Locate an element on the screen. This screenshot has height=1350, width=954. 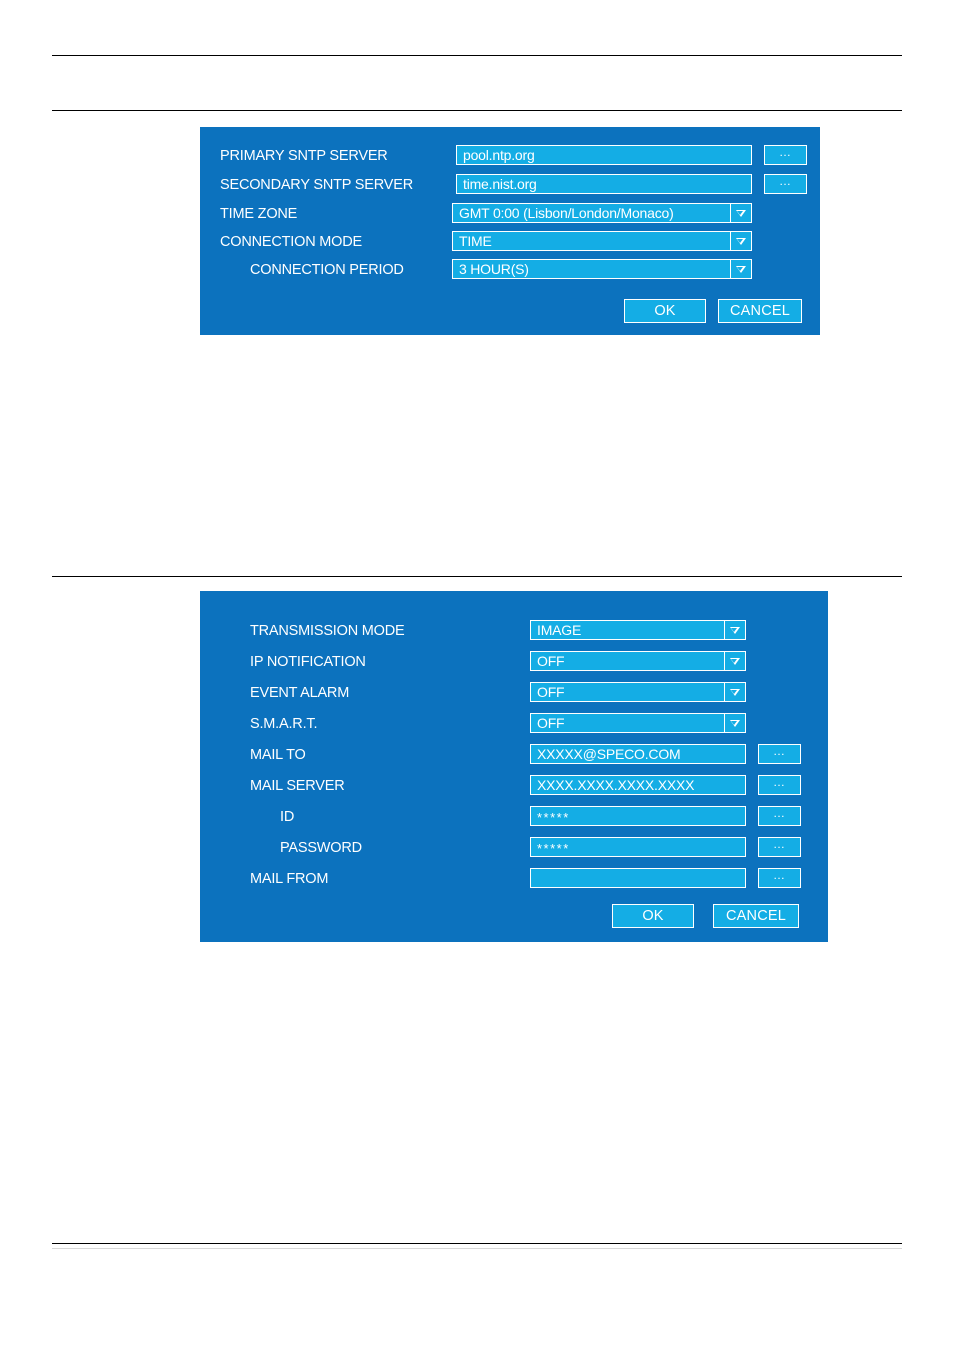
label-primary-sntp-server: PRIMARY SNTP SERVER is located at coordinates (304, 156).